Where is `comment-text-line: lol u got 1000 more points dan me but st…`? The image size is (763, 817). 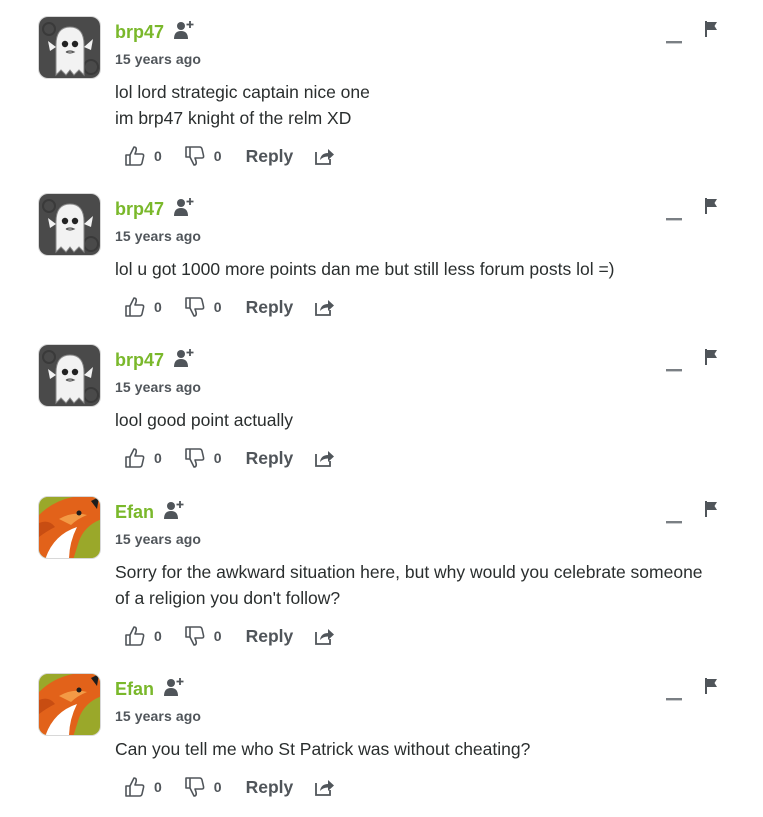
comment-text-line: lol u got 1000 more points dan me but st… is located at coordinates (365, 269).